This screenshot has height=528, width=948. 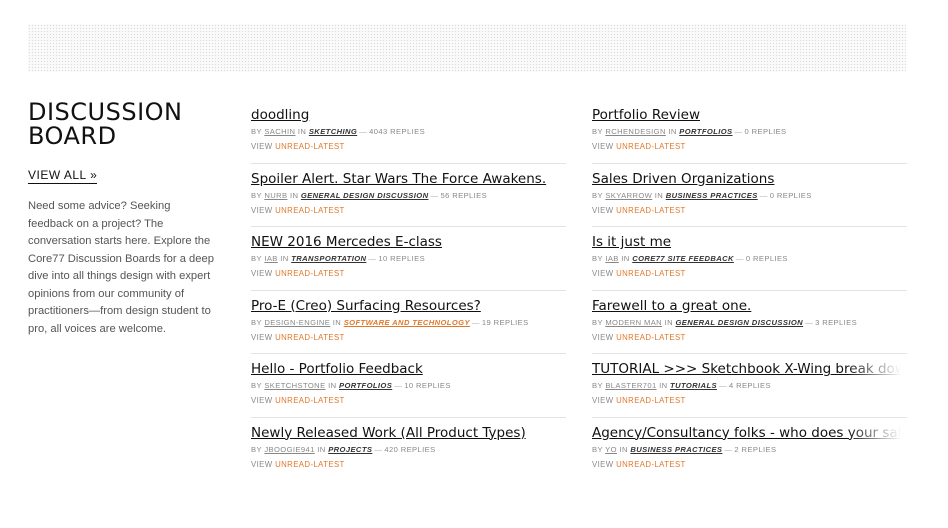 I want to click on post-category-link: TRANSPORTATION, so click(x=328, y=258).